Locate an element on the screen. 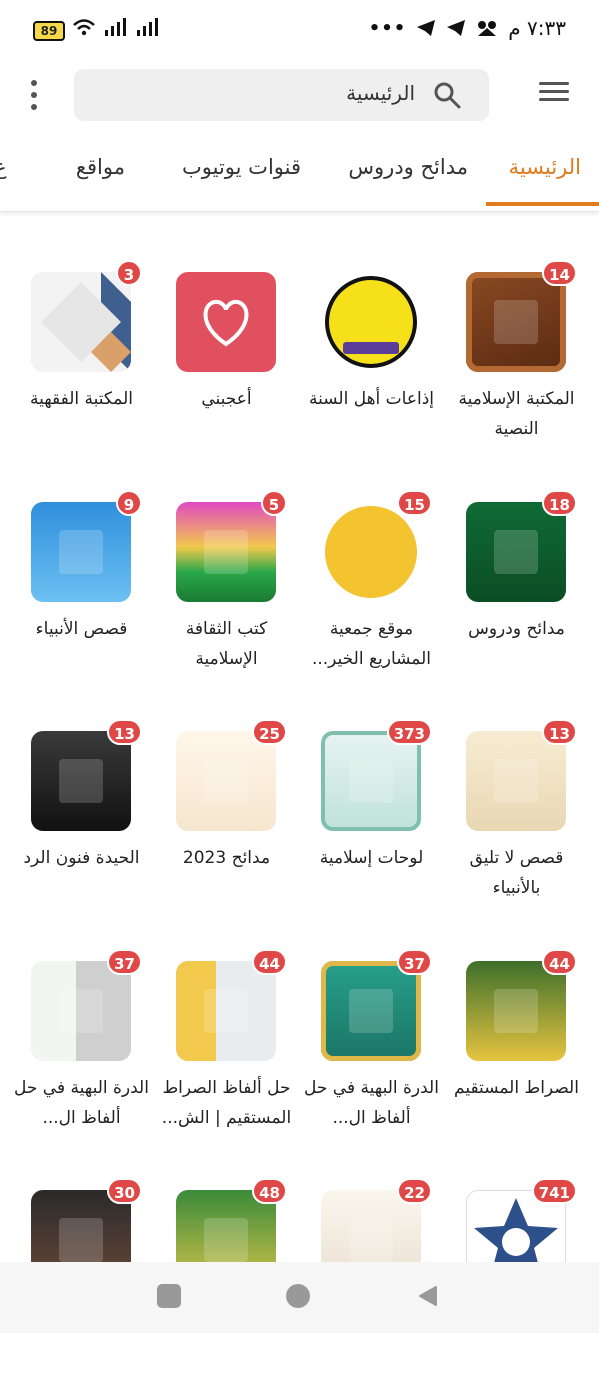 The image size is (599, 1390). grid-item: أعجبني is located at coordinates (226, 372).